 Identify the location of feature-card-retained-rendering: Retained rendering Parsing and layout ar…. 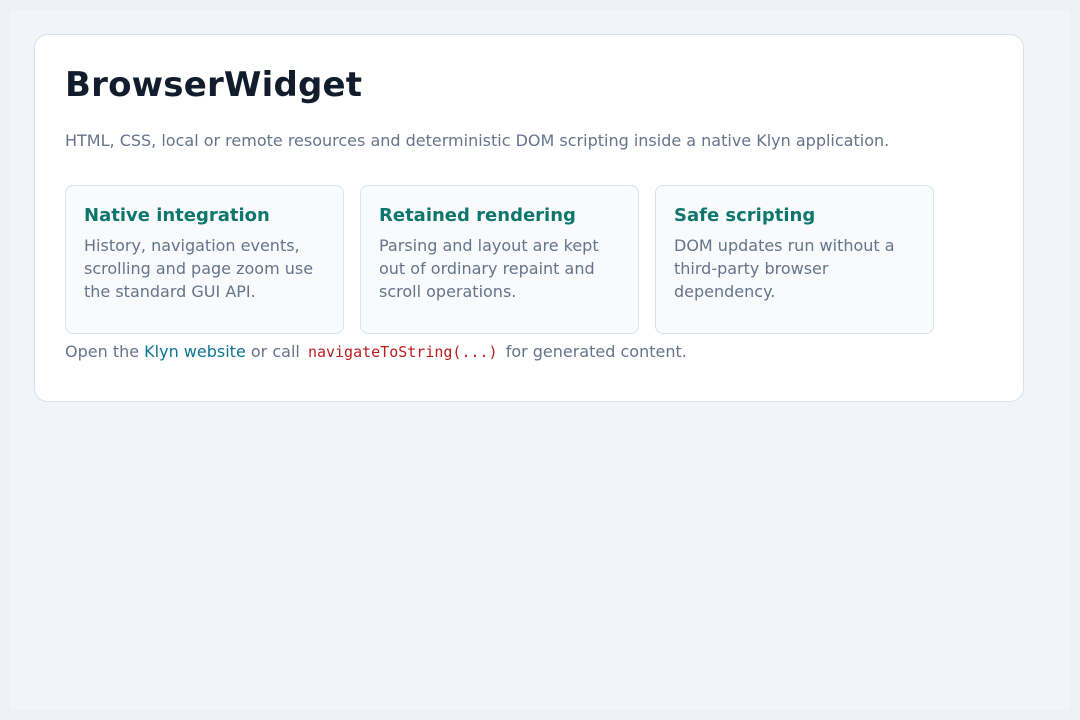
(499, 259).